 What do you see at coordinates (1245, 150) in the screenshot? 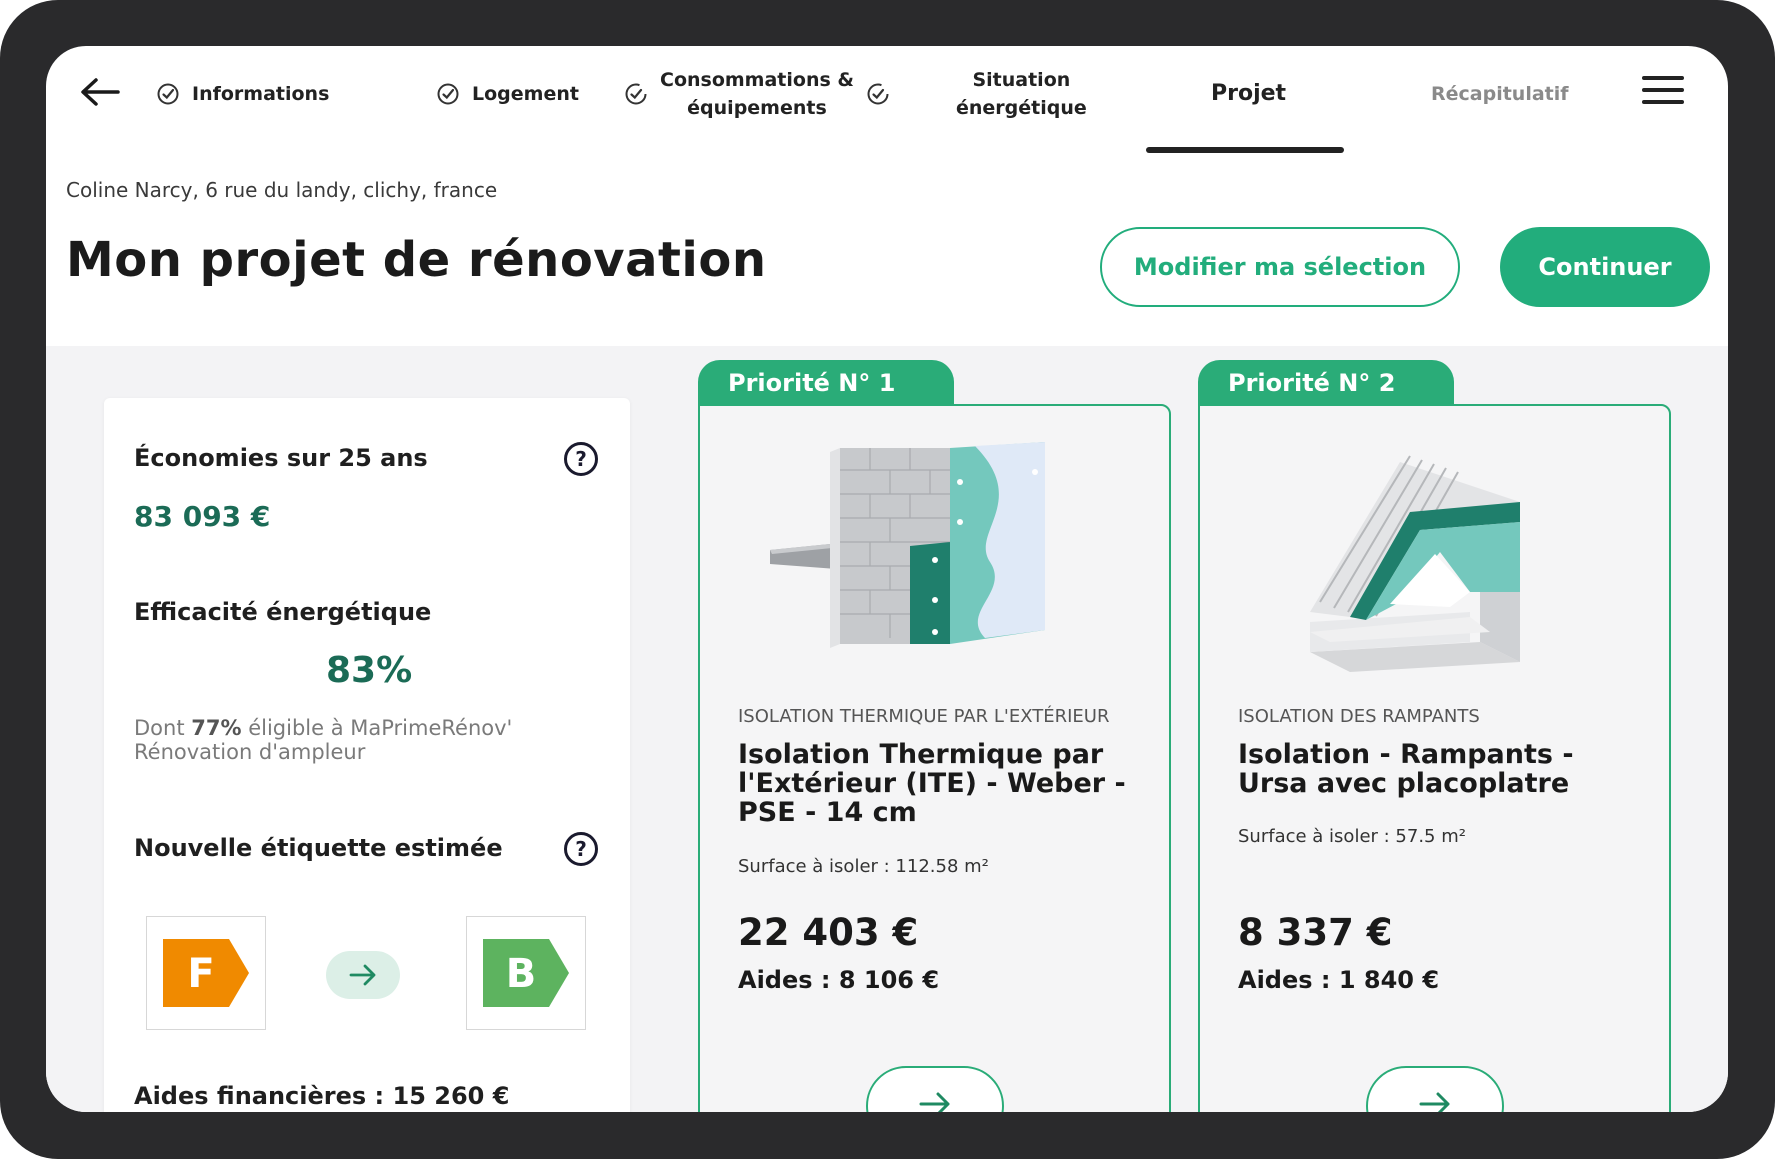
I see `active-step-indicator` at bounding box center [1245, 150].